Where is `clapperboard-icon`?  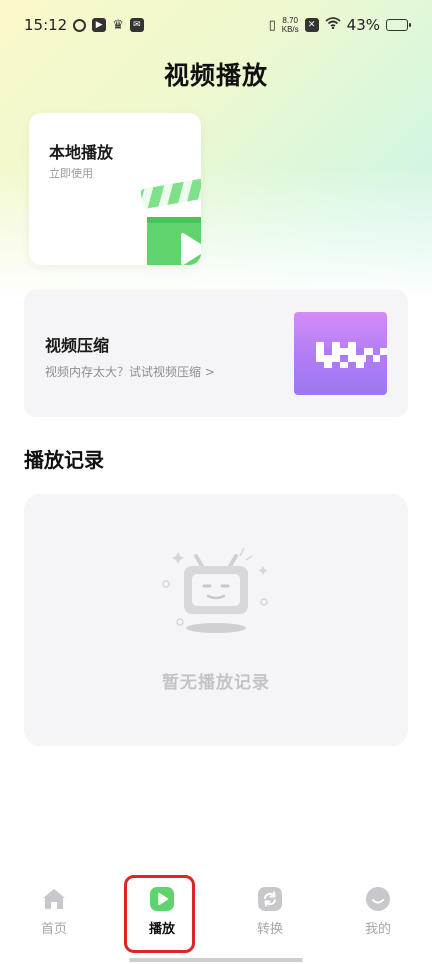
clapperboard-icon is located at coordinates (169, 221).